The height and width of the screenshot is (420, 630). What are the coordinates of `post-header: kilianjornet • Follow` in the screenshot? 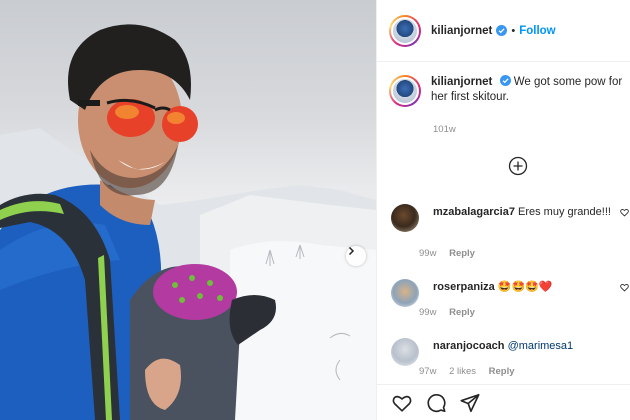 It's located at (503, 31).